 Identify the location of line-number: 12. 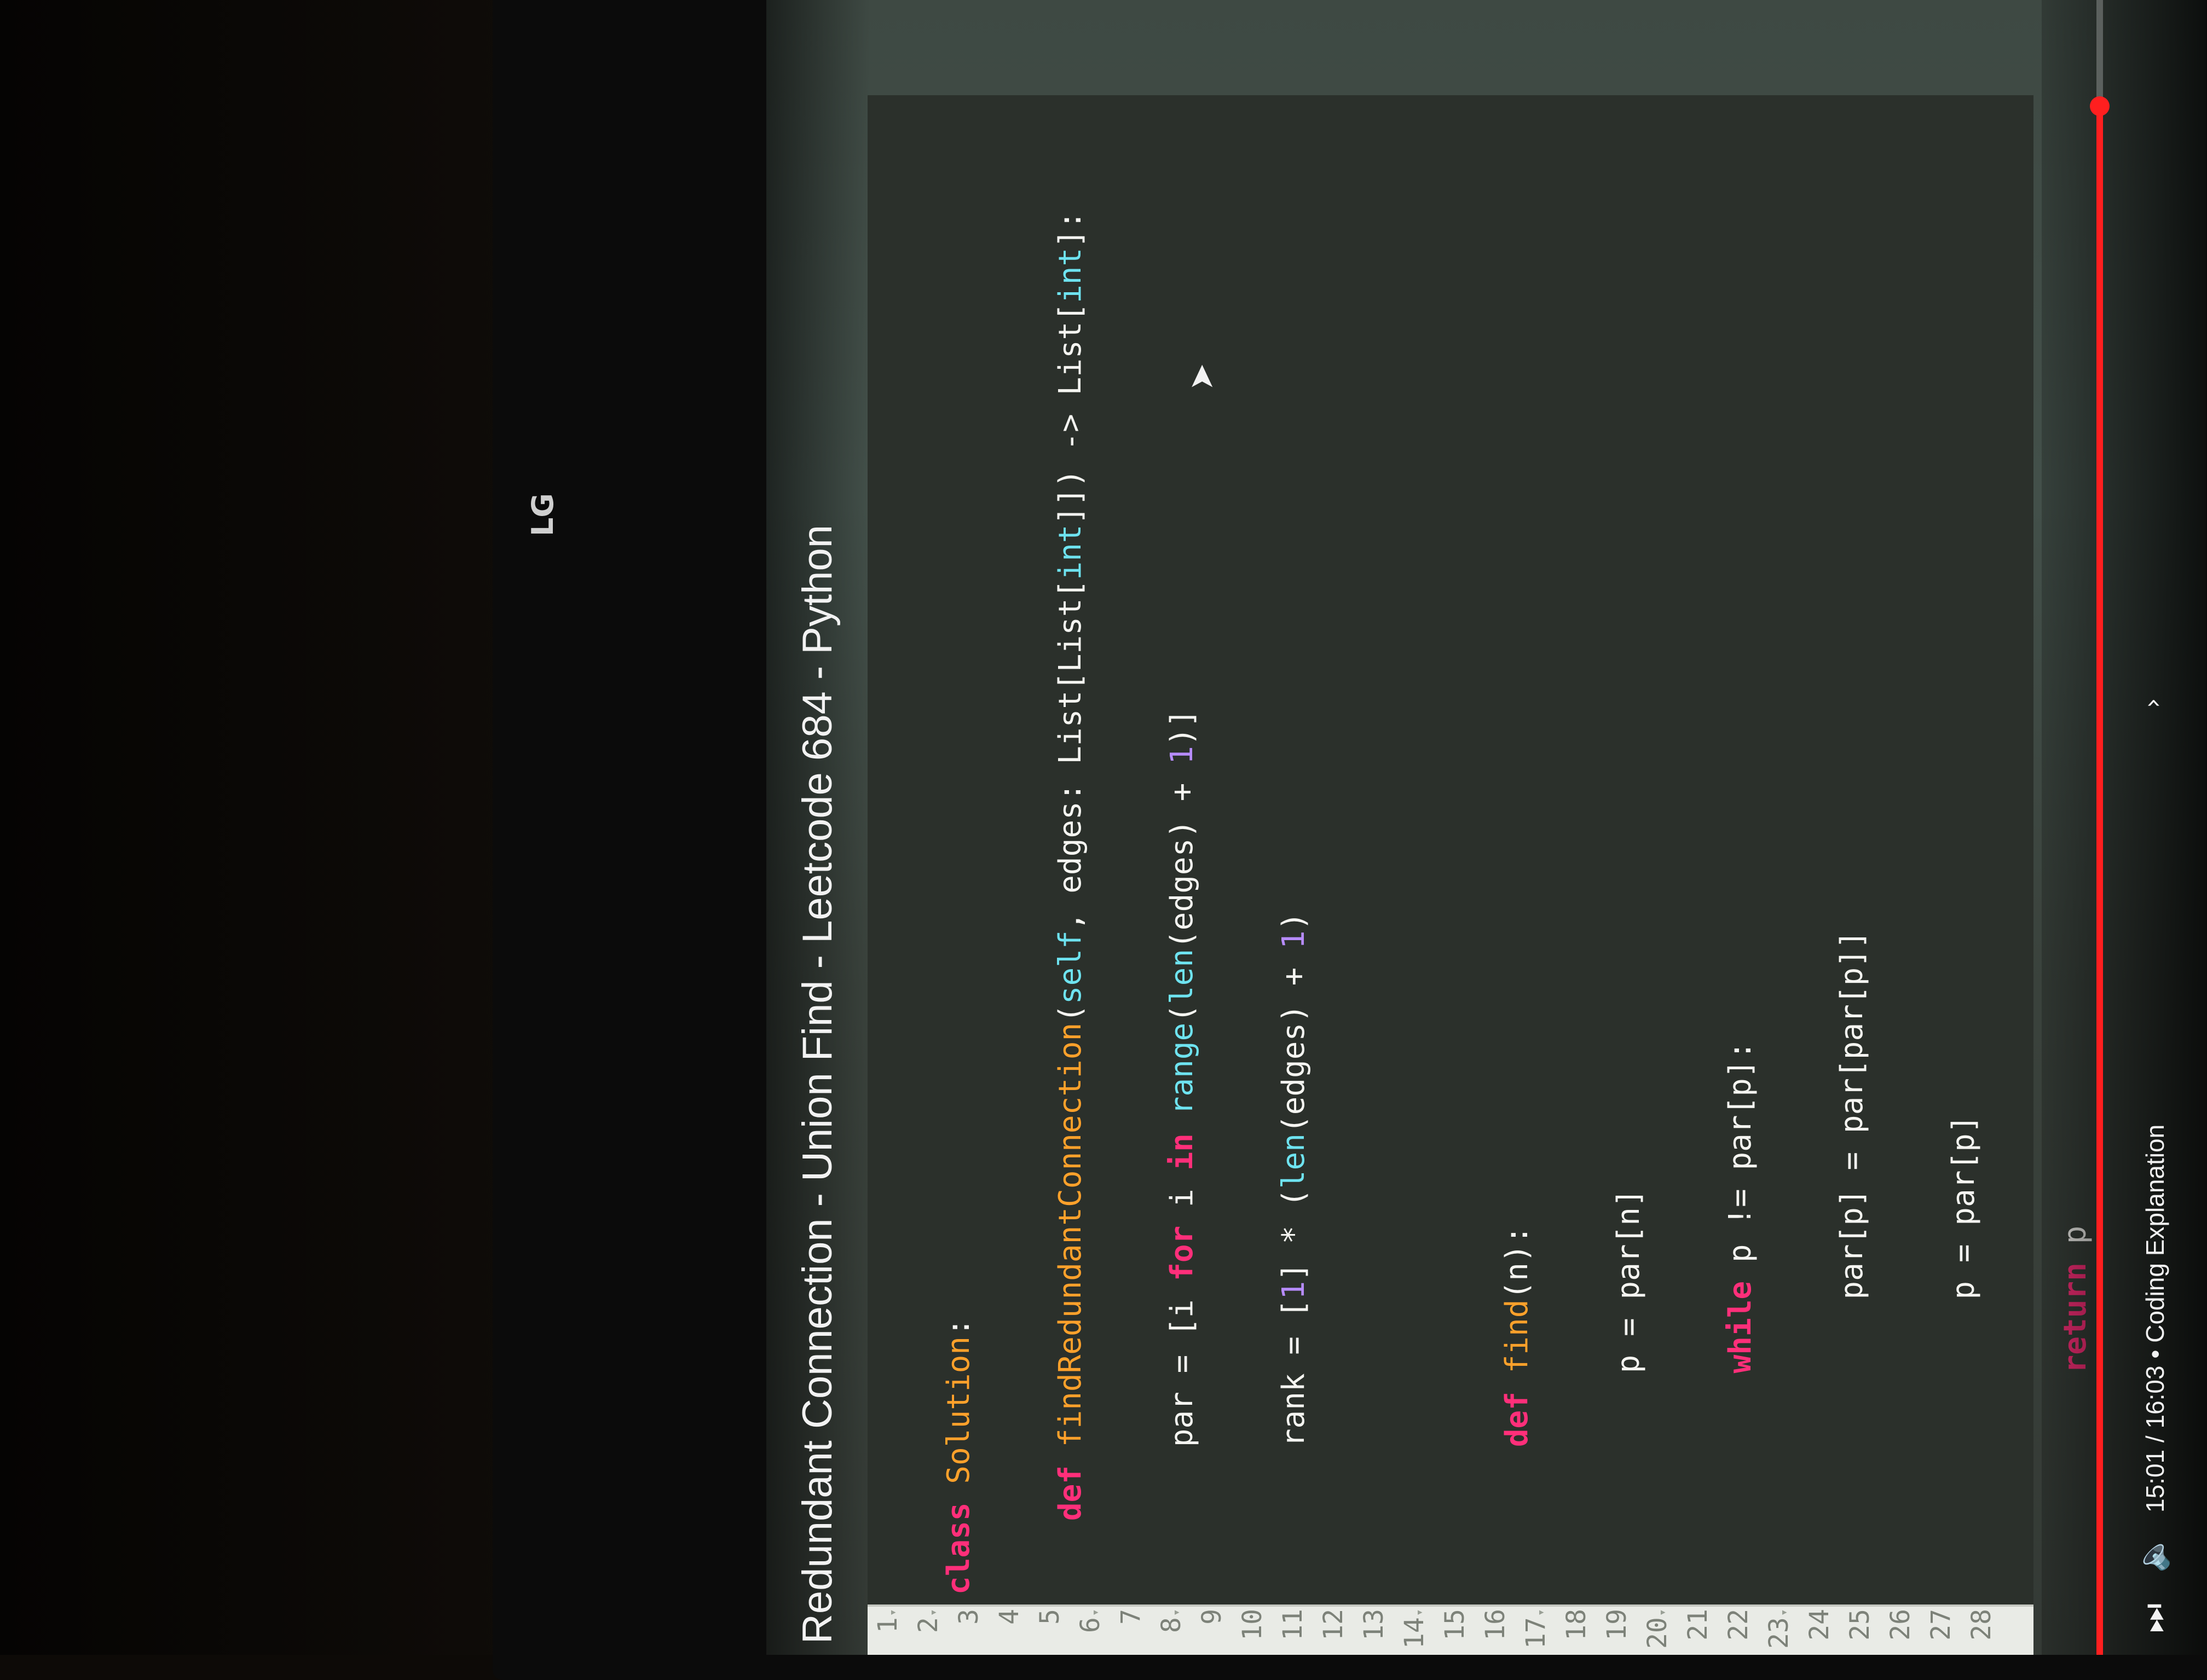
(1333, 1625).